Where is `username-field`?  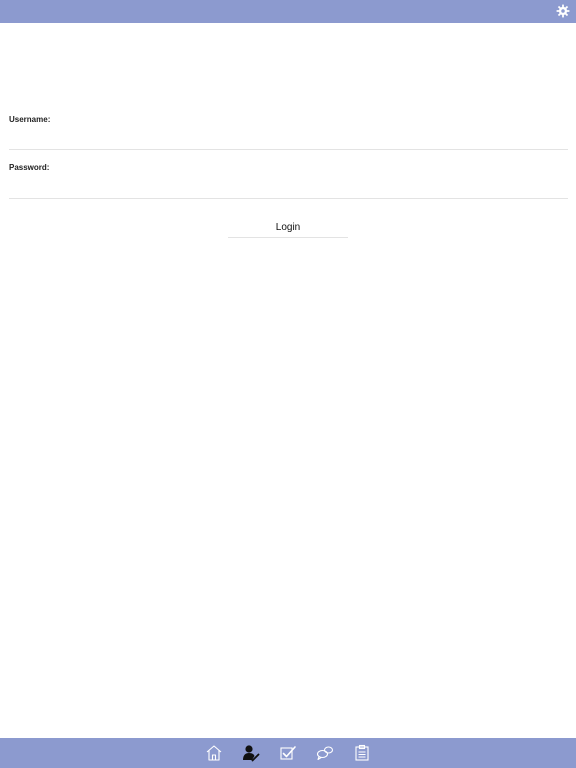
username-field is located at coordinates (288, 138).